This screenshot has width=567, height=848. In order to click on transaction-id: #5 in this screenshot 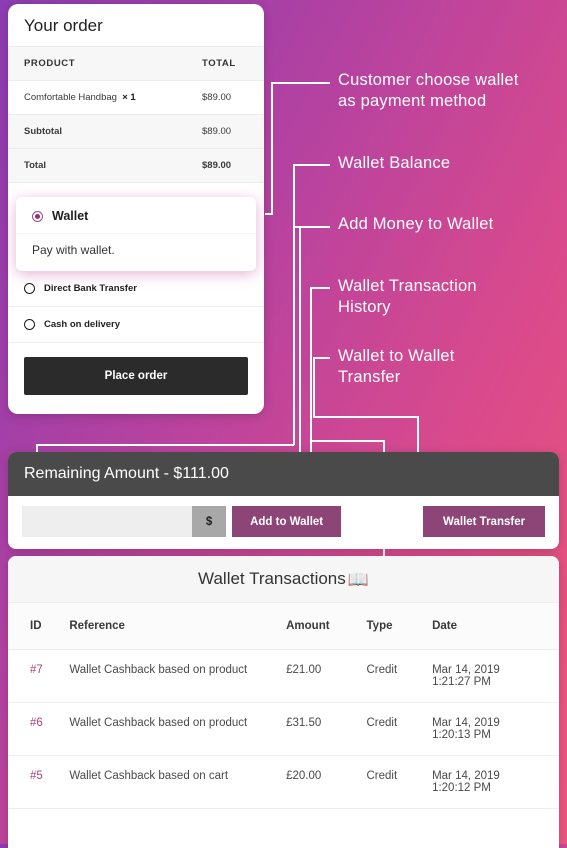, I will do `click(39, 782)`.